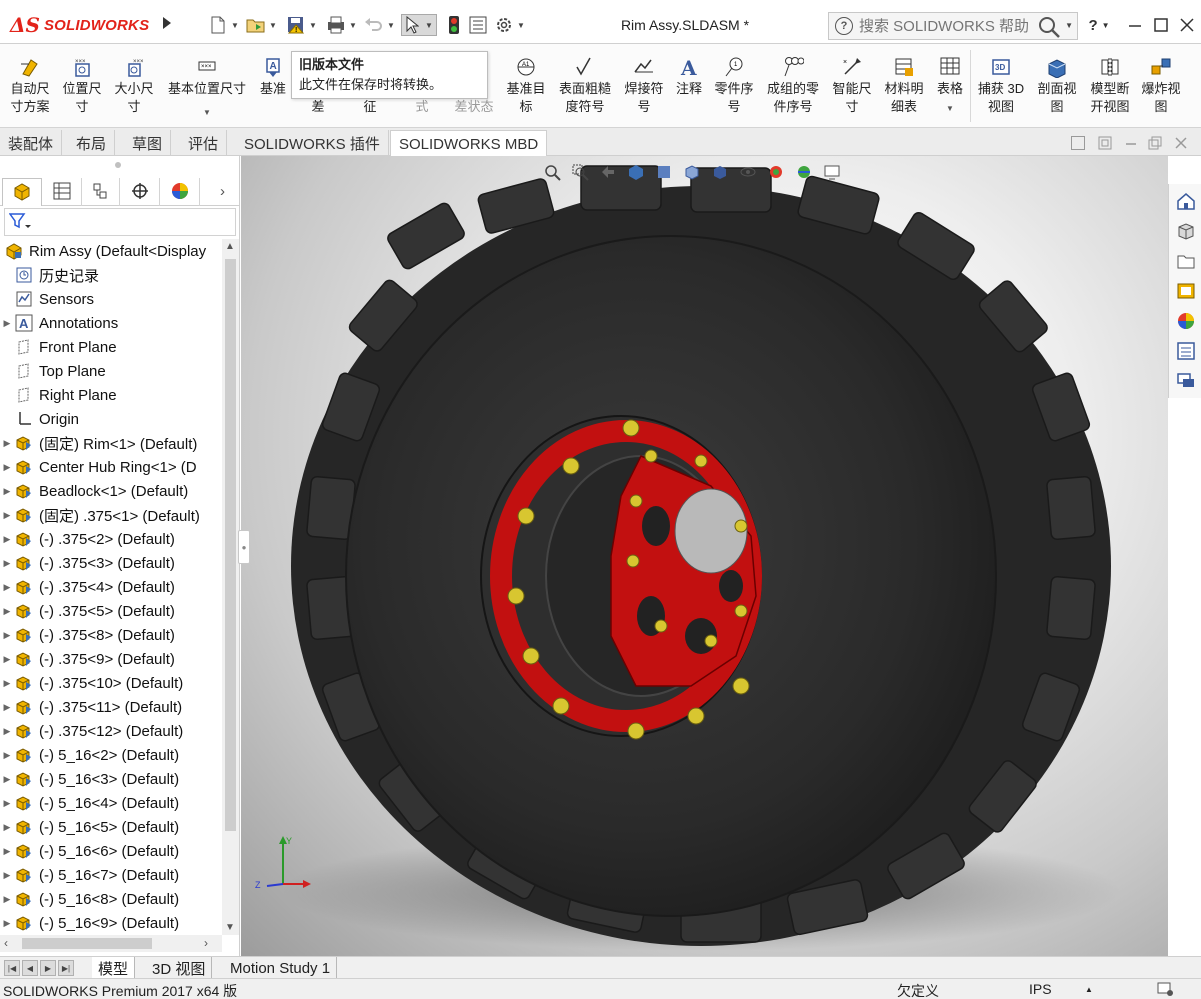  Describe the element at coordinates (1078, 143) in the screenshot. I see `tile-view-icon` at that location.